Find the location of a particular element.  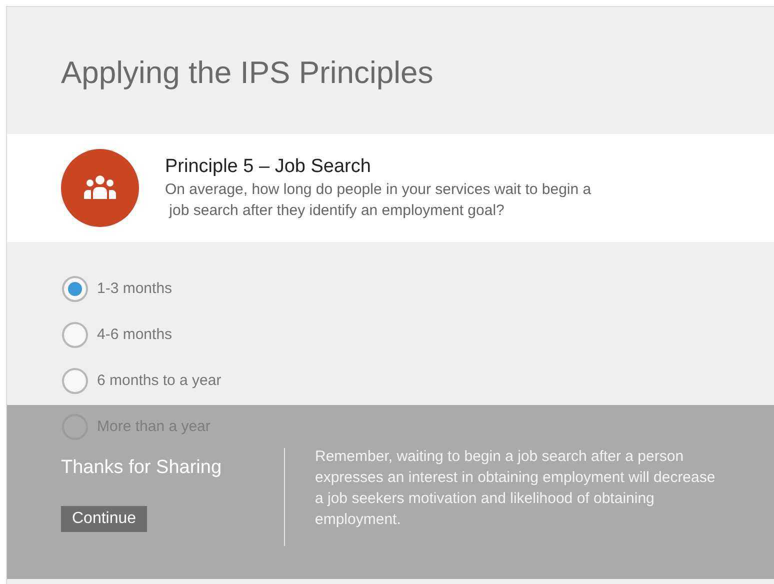

question-text: On average, how long do people in your services wait to begin a job search after they identify an employment goal? is located at coordinates (378, 200).